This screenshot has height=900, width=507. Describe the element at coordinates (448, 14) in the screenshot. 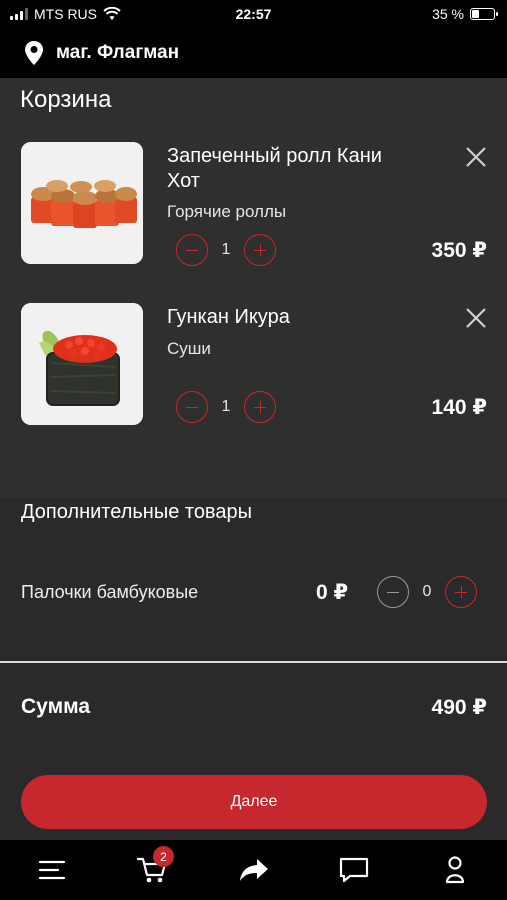

I see `battery-percent: 35 %` at that location.